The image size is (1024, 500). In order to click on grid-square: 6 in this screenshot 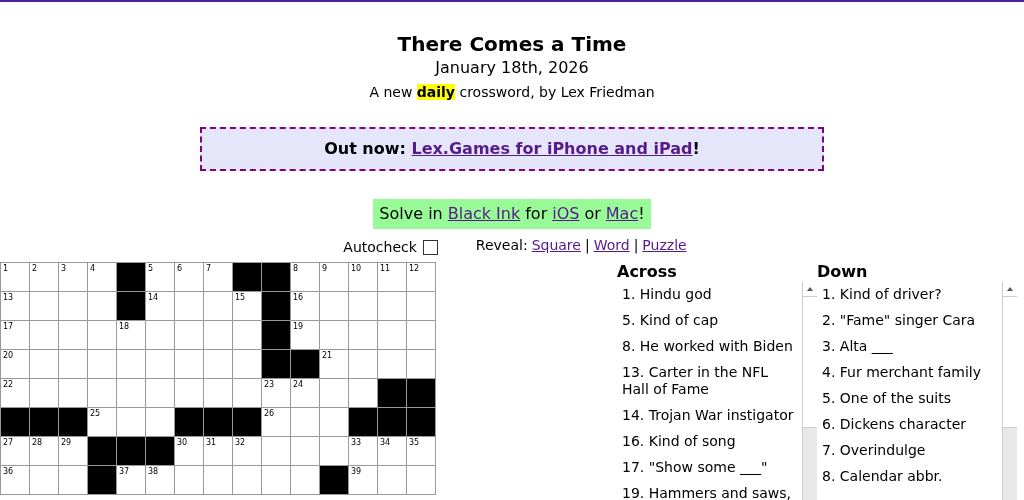, I will do `click(189, 277)`.